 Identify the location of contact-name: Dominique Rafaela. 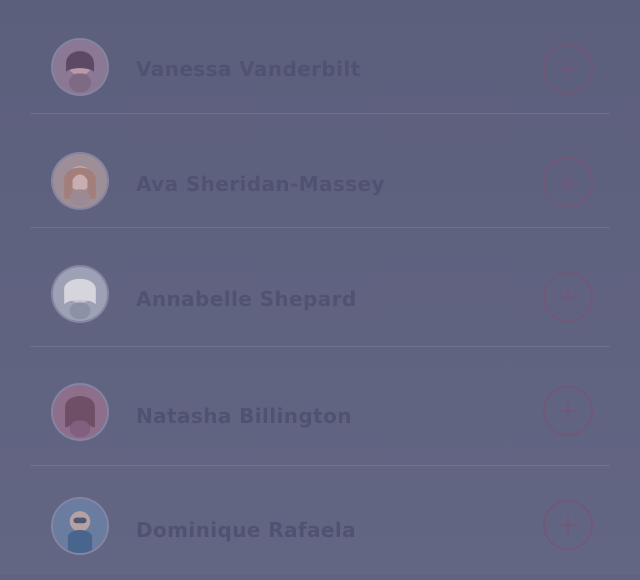
(246, 530).